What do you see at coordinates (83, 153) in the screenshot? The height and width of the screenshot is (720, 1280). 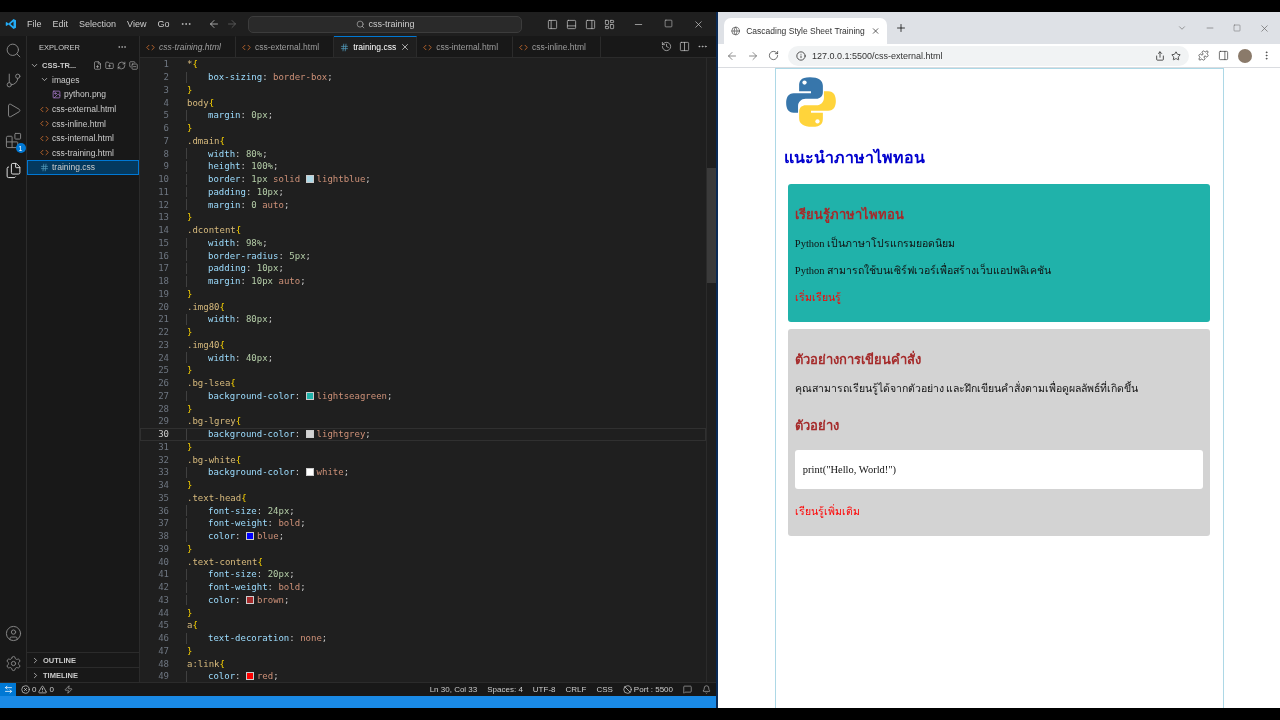 I see `tree-item: css-training.html` at bounding box center [83, 153].